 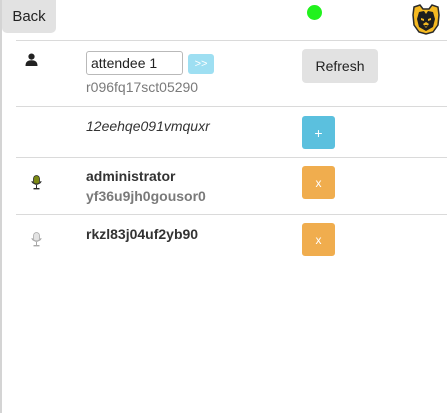 What do you see at coordinates (426, 19) in the screenshot?
I see `bear-head-logo-icon` at bounding box center [426, 19].